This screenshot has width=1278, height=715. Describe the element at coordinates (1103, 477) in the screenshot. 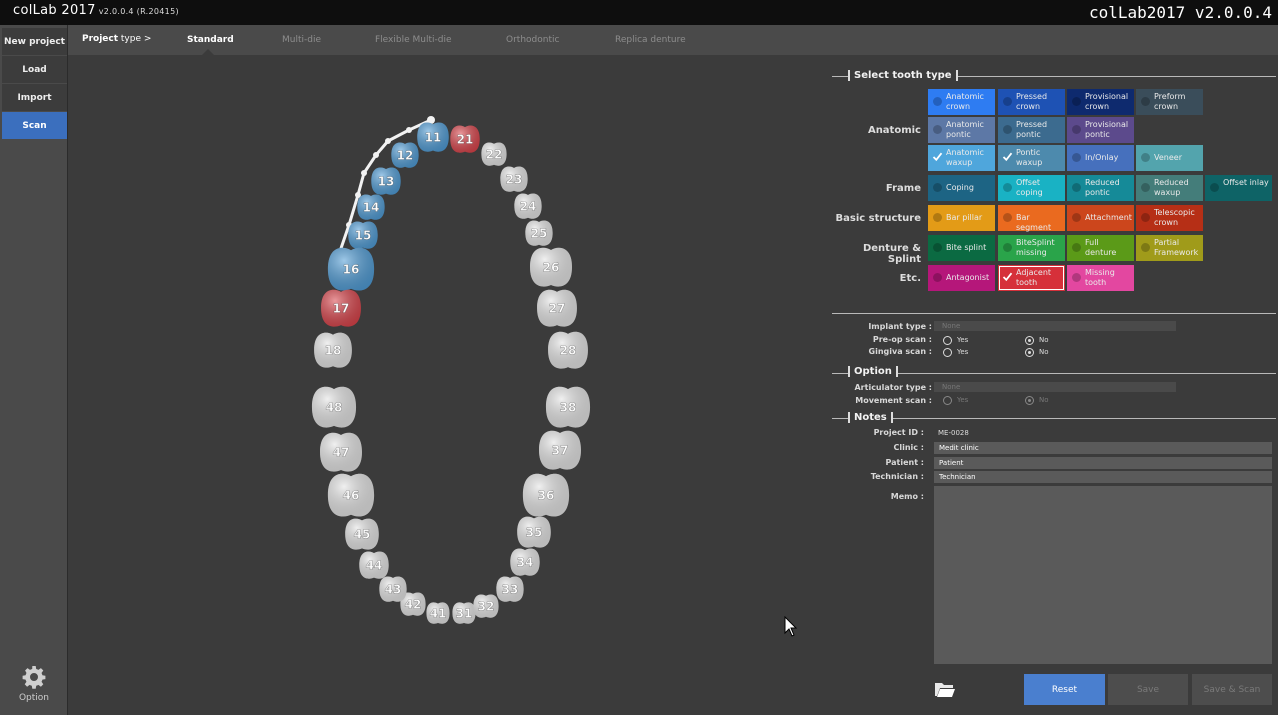

I see `technician-field: Technician` at that location.